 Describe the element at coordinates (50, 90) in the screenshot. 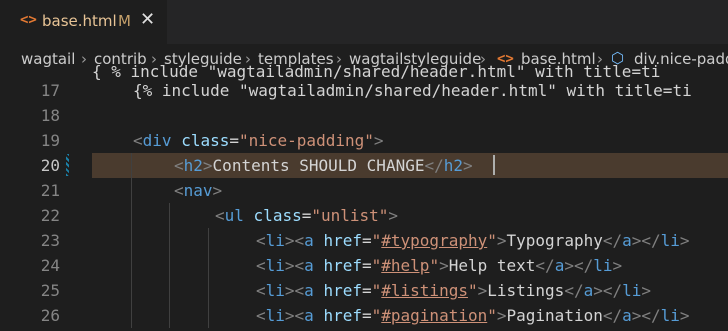

I see `line-number: 17` at that location.